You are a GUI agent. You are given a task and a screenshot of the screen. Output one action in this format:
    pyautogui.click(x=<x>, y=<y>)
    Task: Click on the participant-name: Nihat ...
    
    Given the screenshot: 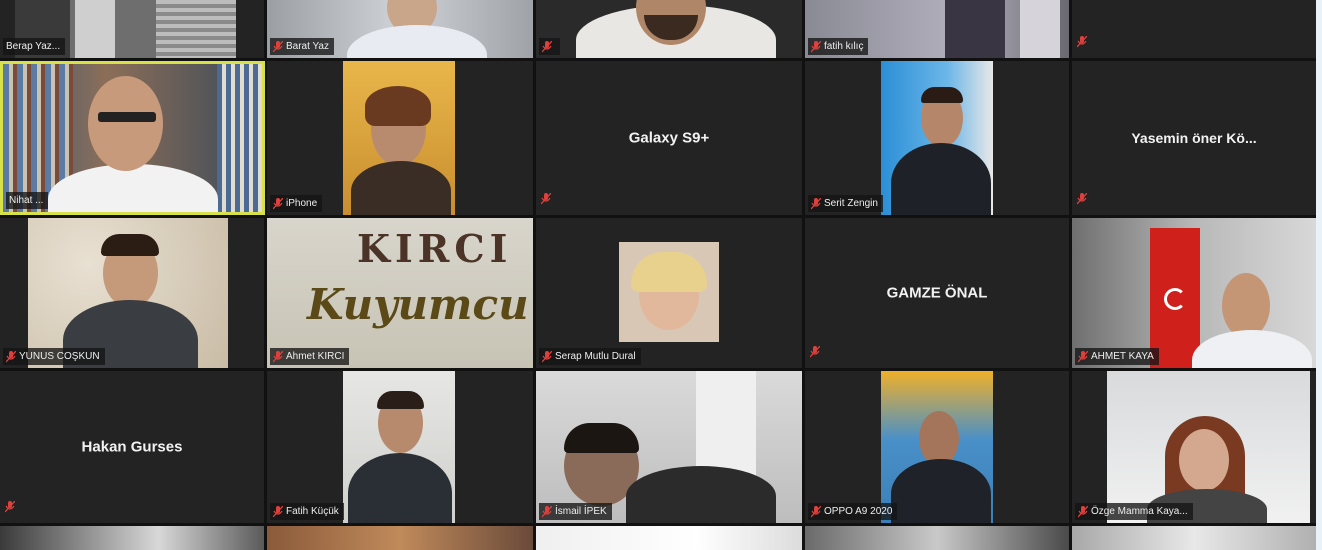 What is the action you would take?
    pyautogui.click(x=26, y=200)
    